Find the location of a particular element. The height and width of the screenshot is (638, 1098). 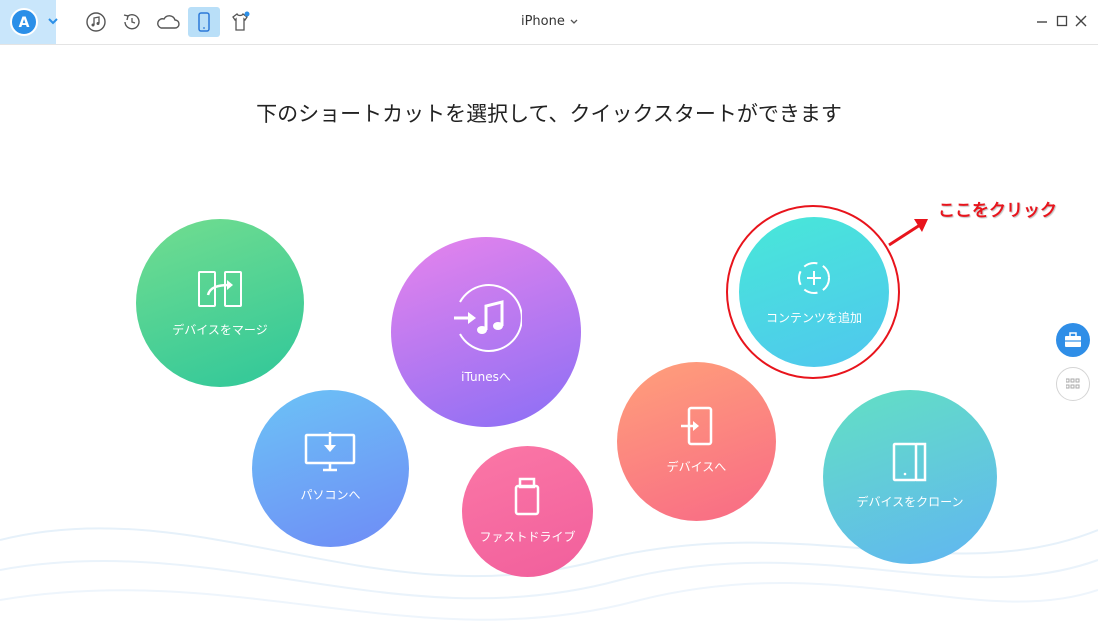

fast-drive-button: ファストドライブ is located at coordinates (527, 511).